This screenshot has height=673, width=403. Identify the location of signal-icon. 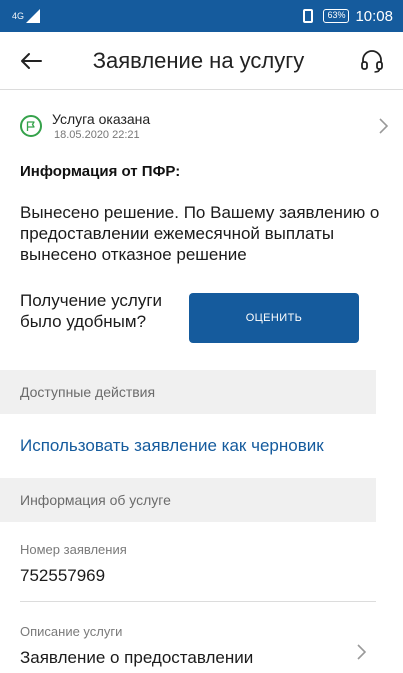
(33, 16).